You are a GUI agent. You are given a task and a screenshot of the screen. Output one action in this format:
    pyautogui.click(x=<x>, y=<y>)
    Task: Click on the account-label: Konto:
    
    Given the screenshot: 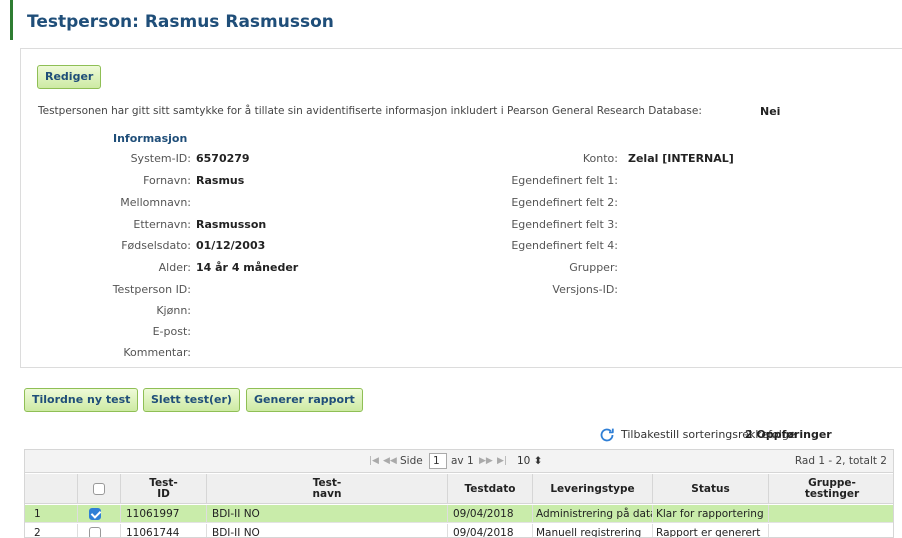 What is the action you would take?
    pyautogui.click(x=600, y=158)
    